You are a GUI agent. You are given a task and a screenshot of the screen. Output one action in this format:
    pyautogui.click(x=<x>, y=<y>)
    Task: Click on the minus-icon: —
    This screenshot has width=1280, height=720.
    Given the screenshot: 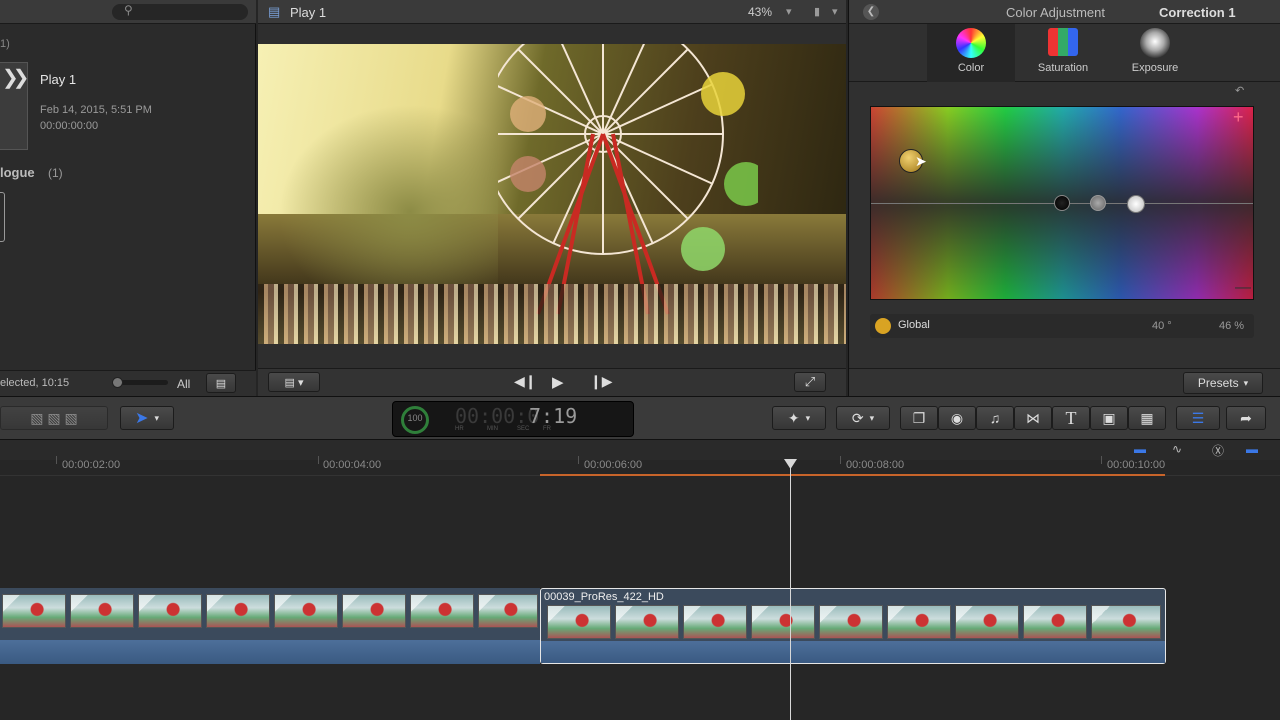 What is the action you would take?
    pyautogui.click(x=1243, y=287)
    